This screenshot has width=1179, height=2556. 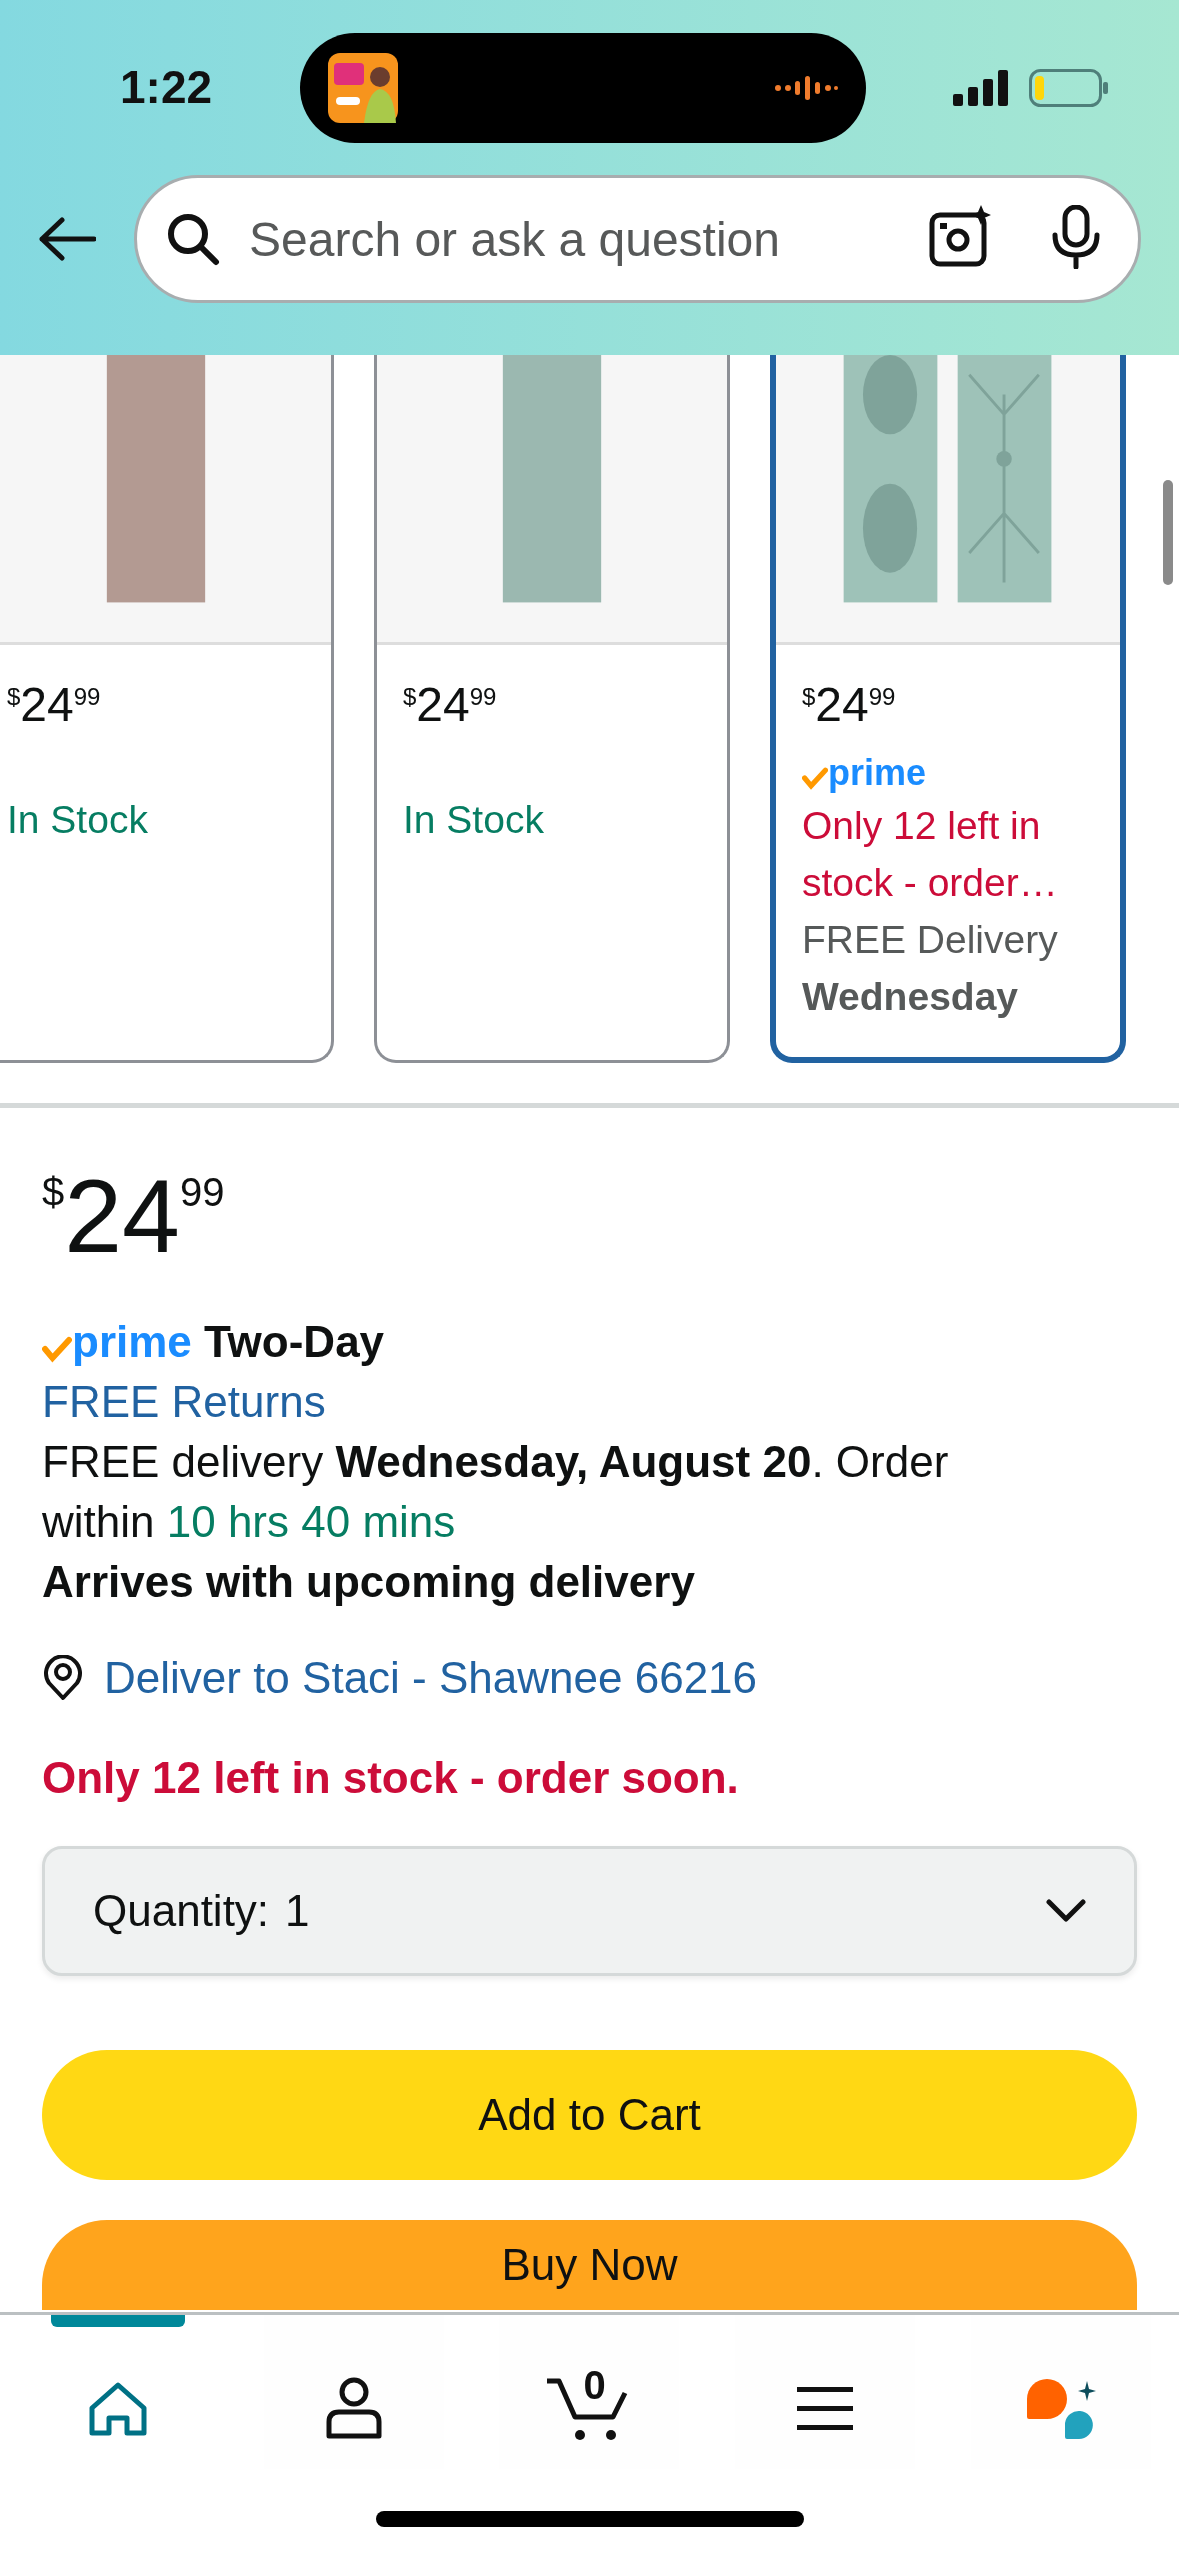 What do you see at coordinates (961, 236) in the screenshot?
I see `camera-icon` at bounding box center [961, 236].